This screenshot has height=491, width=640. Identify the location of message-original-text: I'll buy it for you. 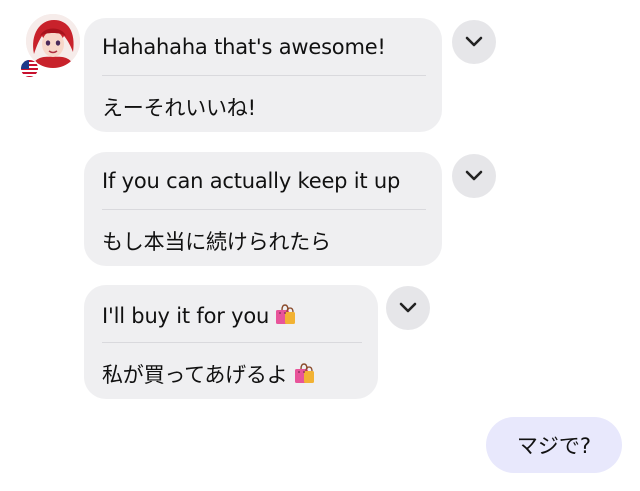
(186, 316).